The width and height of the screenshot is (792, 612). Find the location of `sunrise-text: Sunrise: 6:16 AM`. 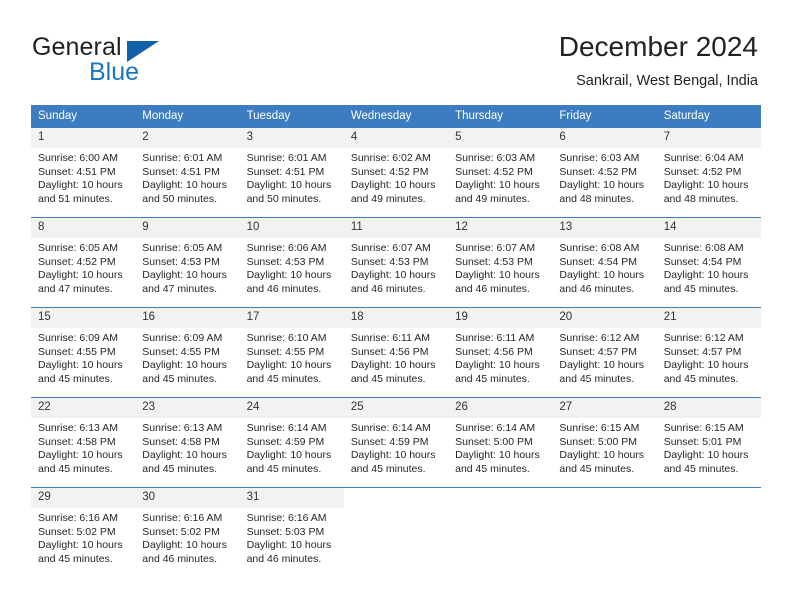

sunrise-text: Sunrise: 6:16 AM is located at coordinates (286, 518).